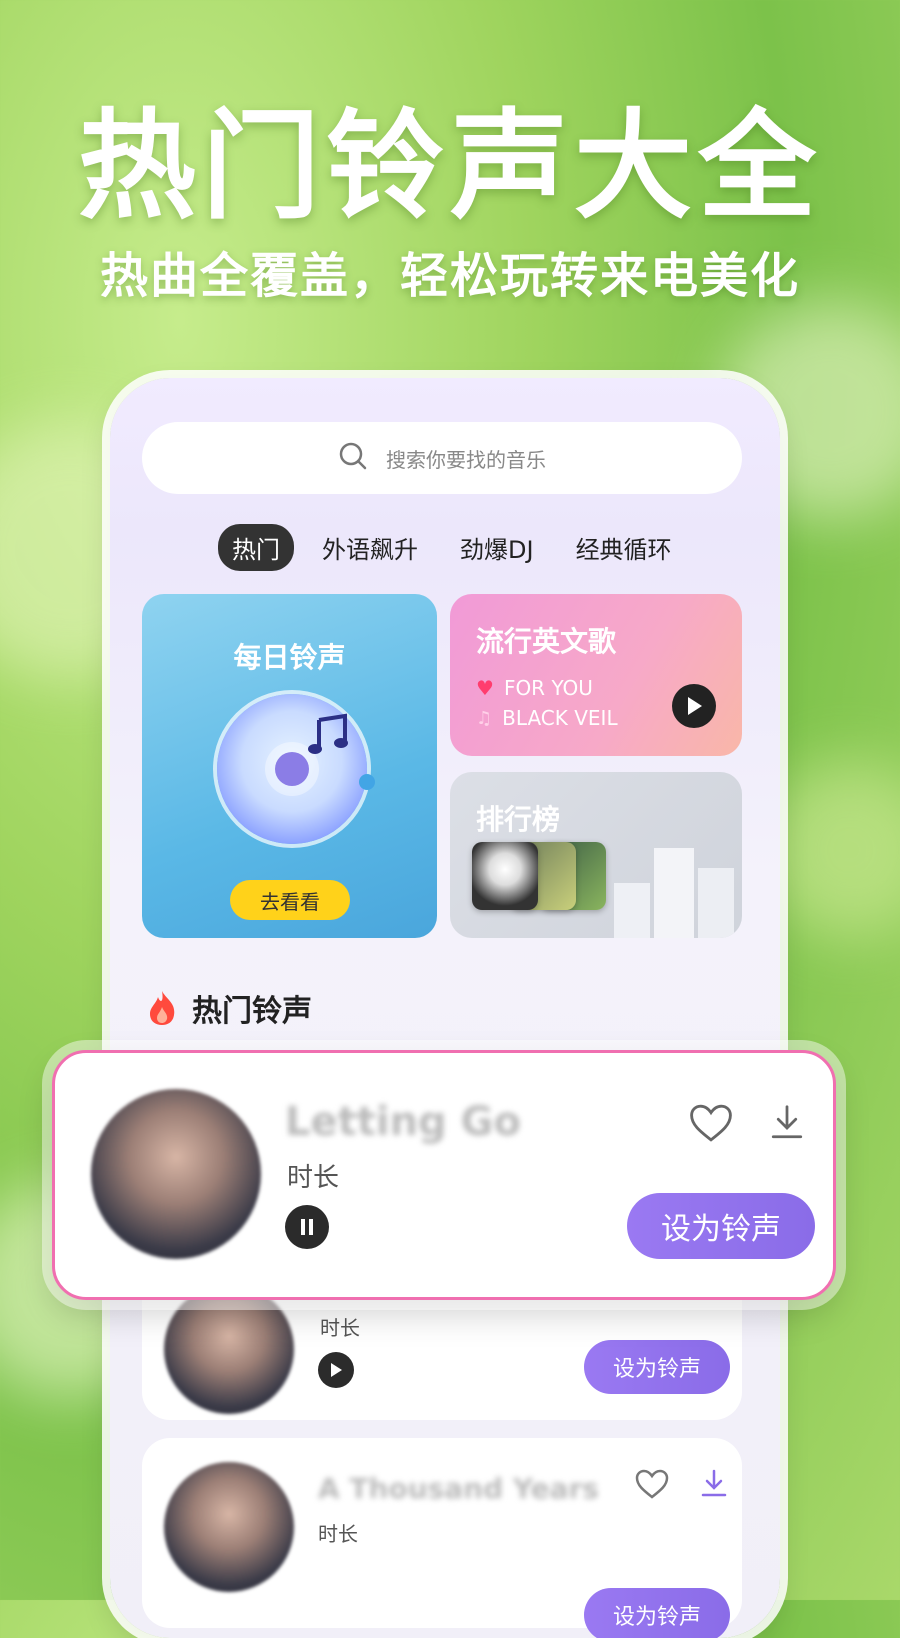 The width and height of the screenshot is (900, 1638). What do you see at coordinates (518, 819) in the screenshot?
I see `rank-card-title: 排行榜` at bounding box center [518, 819].